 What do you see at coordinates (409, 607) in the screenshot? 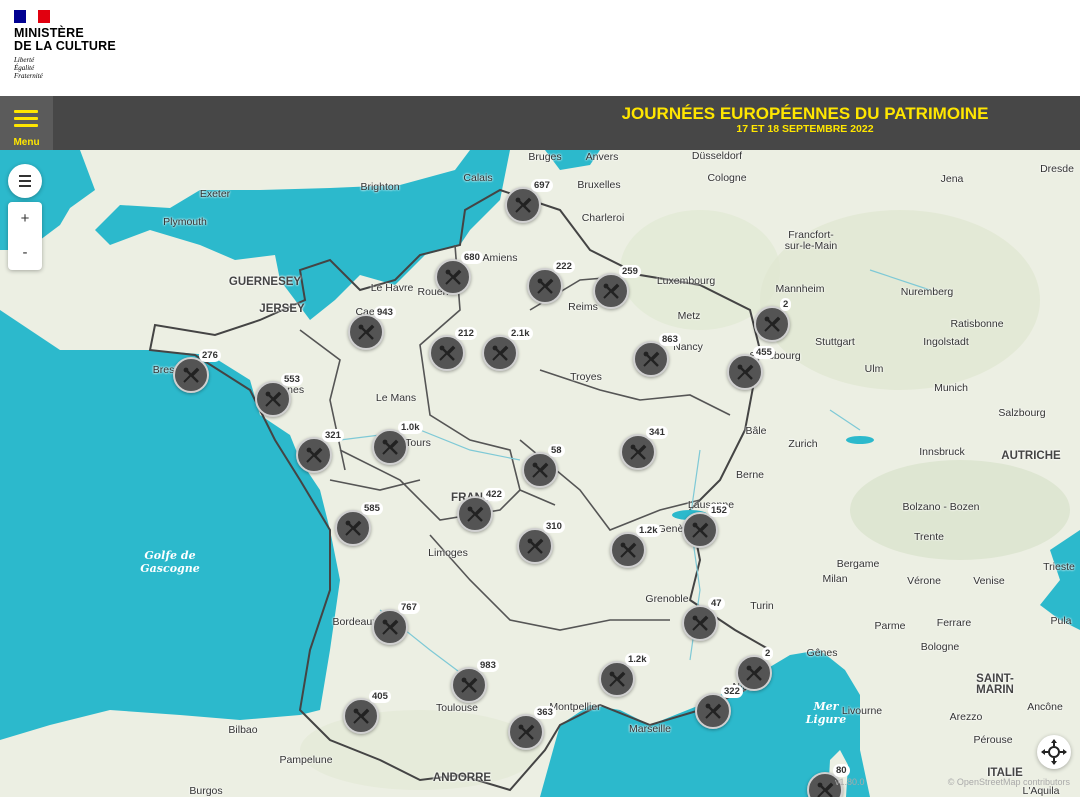
I see `cluster-count: 767` at bounding box center [409, 607].